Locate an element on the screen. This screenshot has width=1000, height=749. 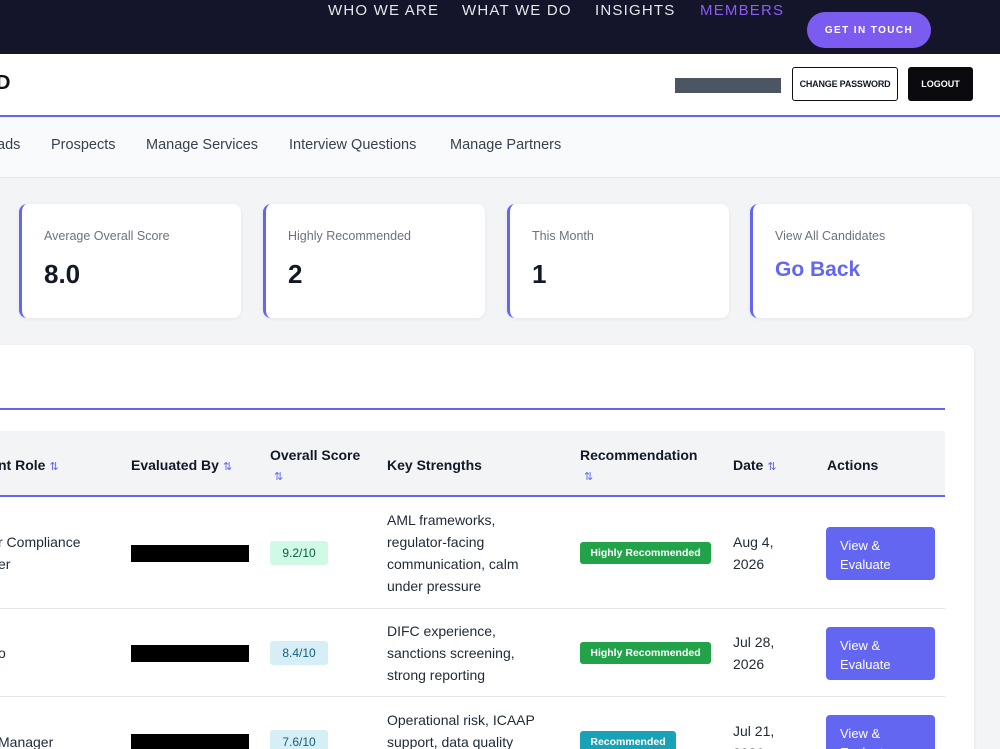
strength-line: DIFC experience, is located at coordinates (441, 631).